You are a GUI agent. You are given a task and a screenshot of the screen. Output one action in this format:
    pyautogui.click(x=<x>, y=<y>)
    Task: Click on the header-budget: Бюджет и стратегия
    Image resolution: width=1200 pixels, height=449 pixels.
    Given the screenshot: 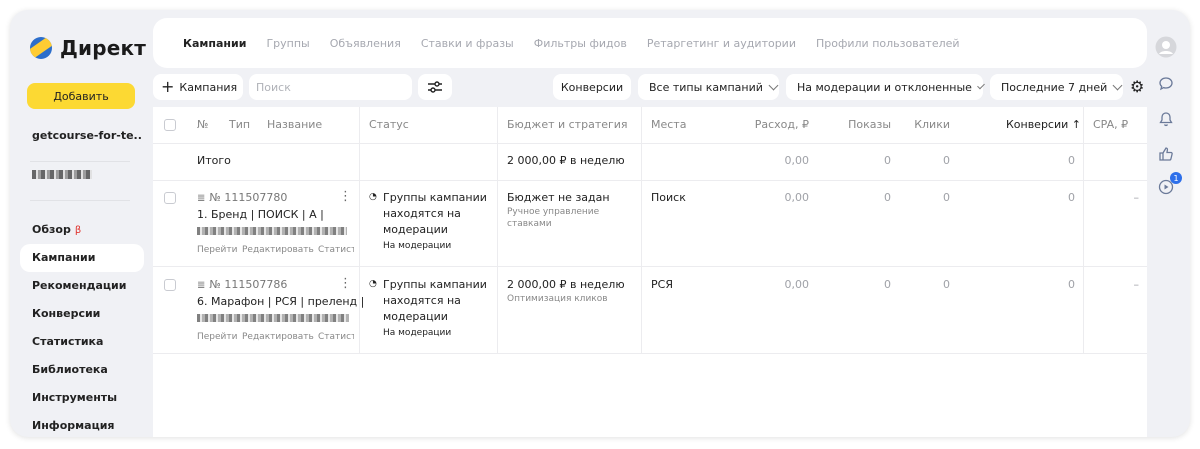 What is the action you would take?
    pyautogui.click(x=567, y=124)
    